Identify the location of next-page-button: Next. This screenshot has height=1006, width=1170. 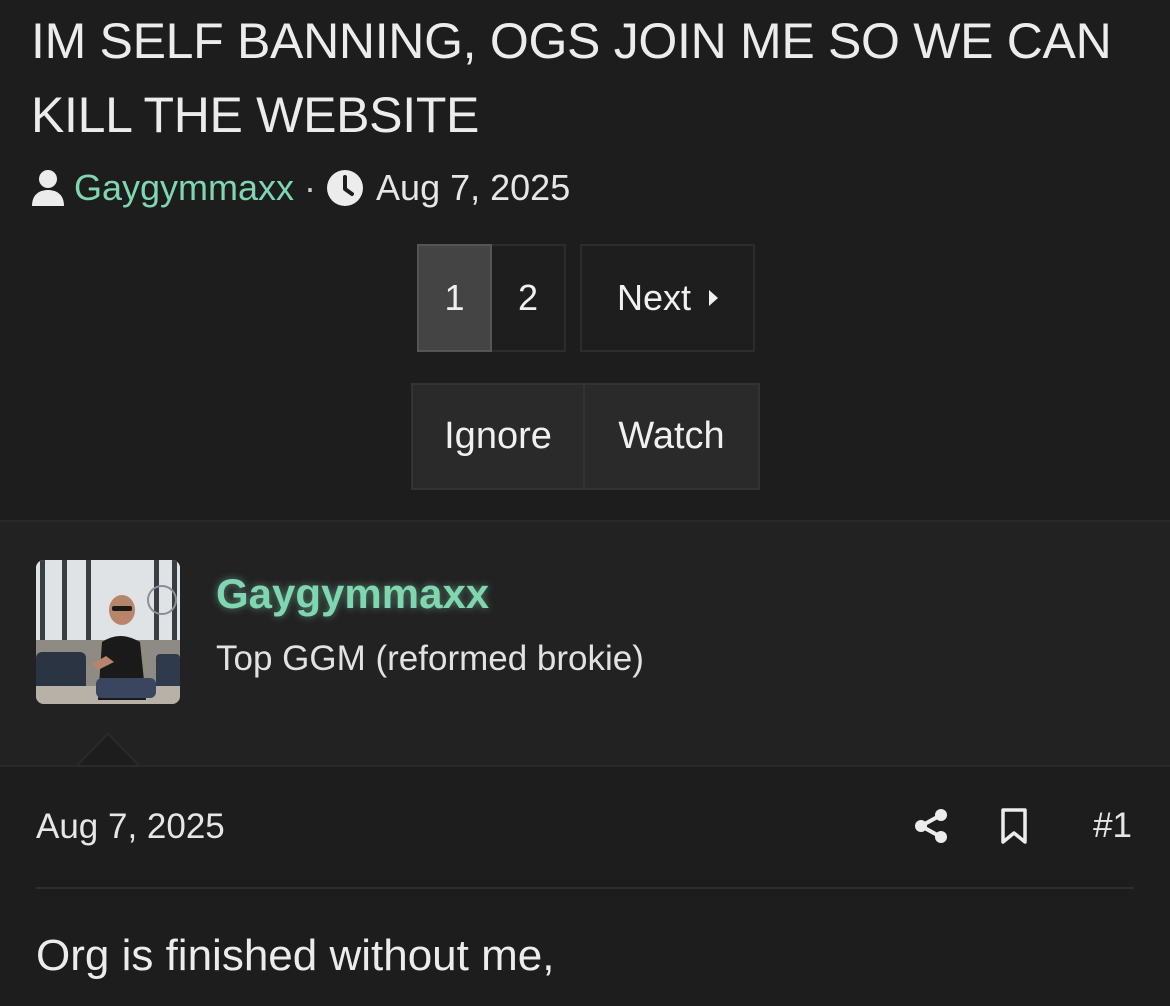
(667, 298).